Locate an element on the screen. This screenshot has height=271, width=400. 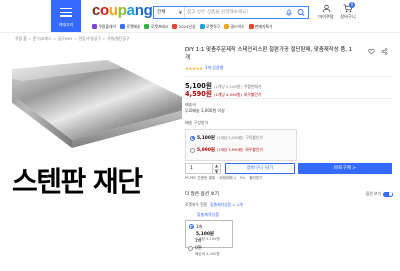
quicklinks-bar: 쿠팡플레이 로켓배송 로켓프레시 2024신상 로켓직구 골드박스 판매자특가 is located at coordinates (182, 26).